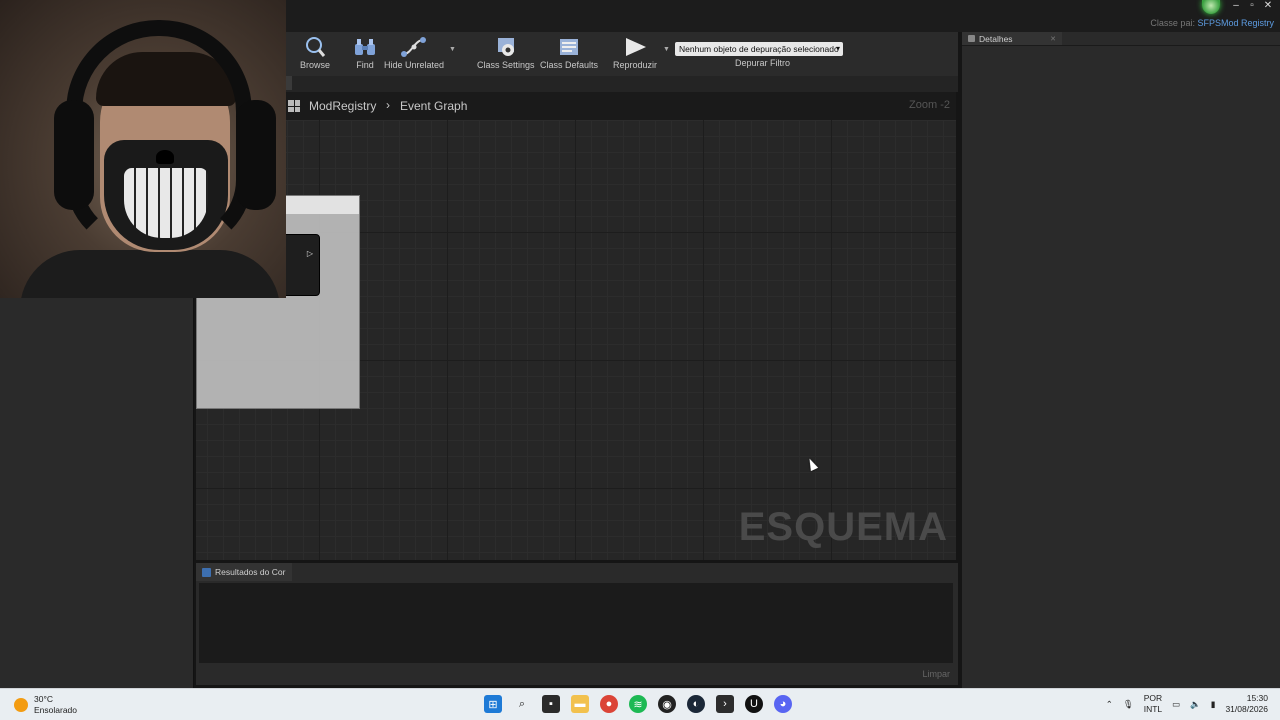 Image resolution: width=1280 pixels, height=720 pixels. I want to click on system-tray: ⌃ 🎙 POR INTL ▭ 🔈 ▮ 15:30 31/08/2026, so click(1187, 704).